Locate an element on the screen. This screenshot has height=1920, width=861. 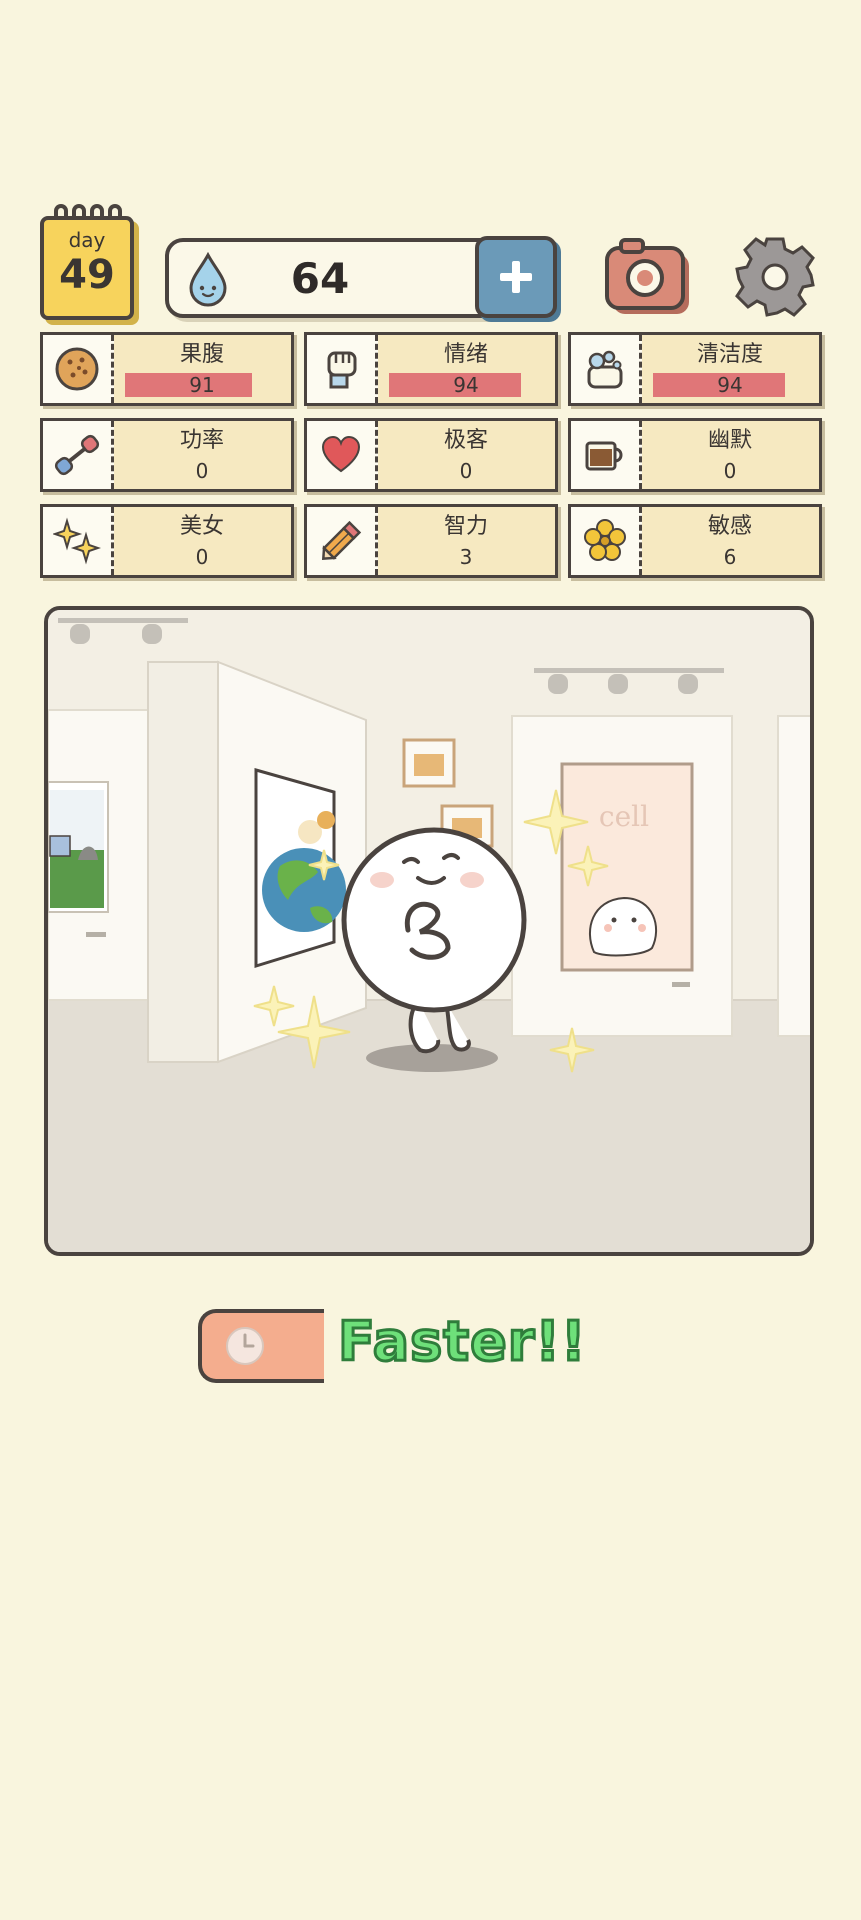
stat-label: 情绪 is located at coordinates (465, 354).